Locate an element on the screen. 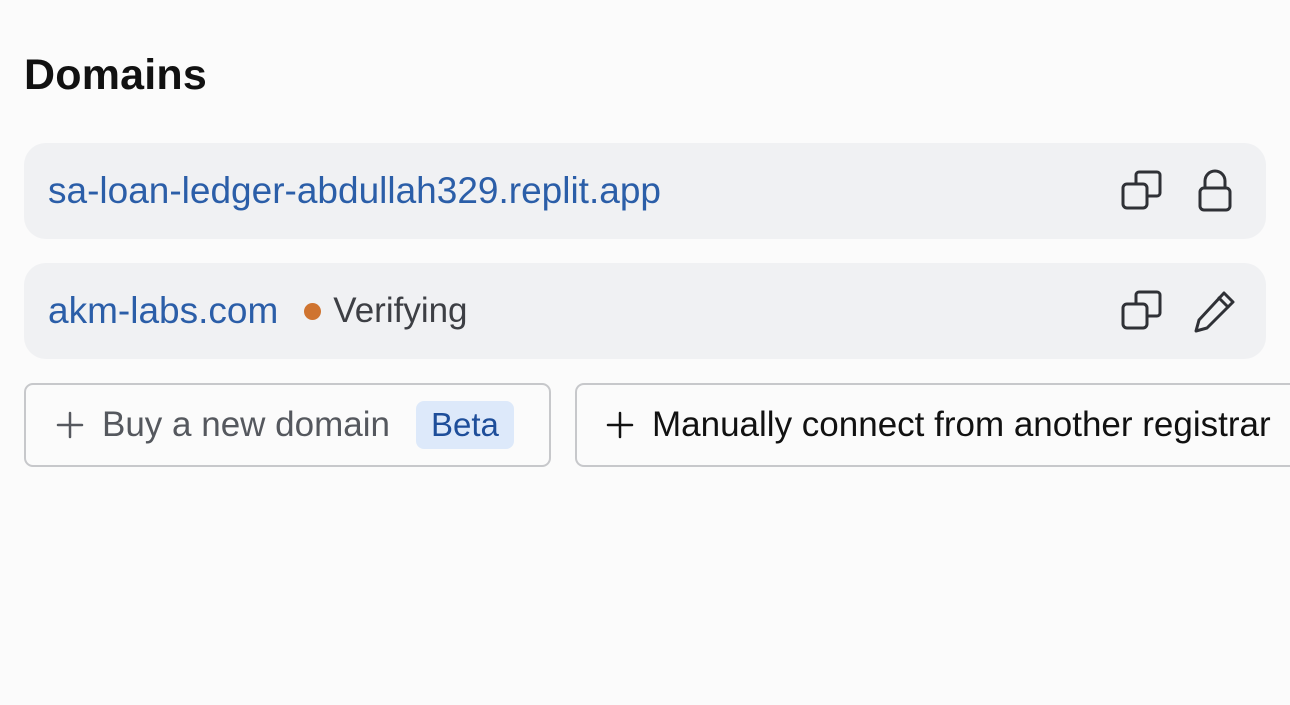  buy-domain-button: Buy a new domain Beta is located at coordinates (287, 425).